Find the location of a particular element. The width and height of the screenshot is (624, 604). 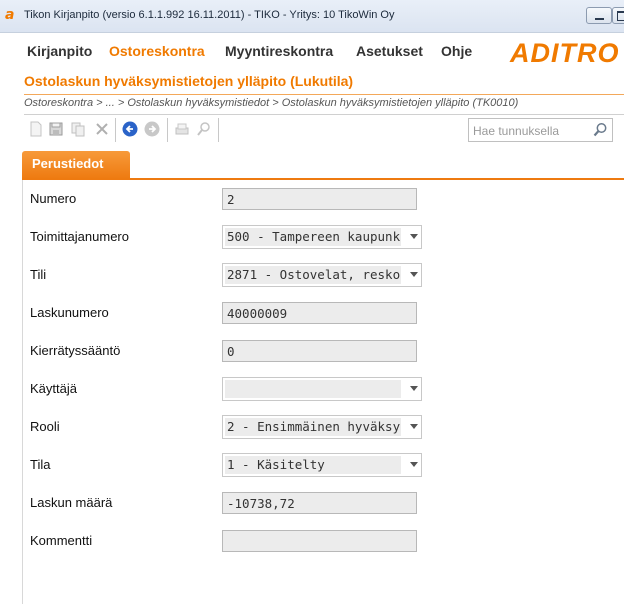

tila-value: 1 - Käsitelty is located at coordinates (313, 465).